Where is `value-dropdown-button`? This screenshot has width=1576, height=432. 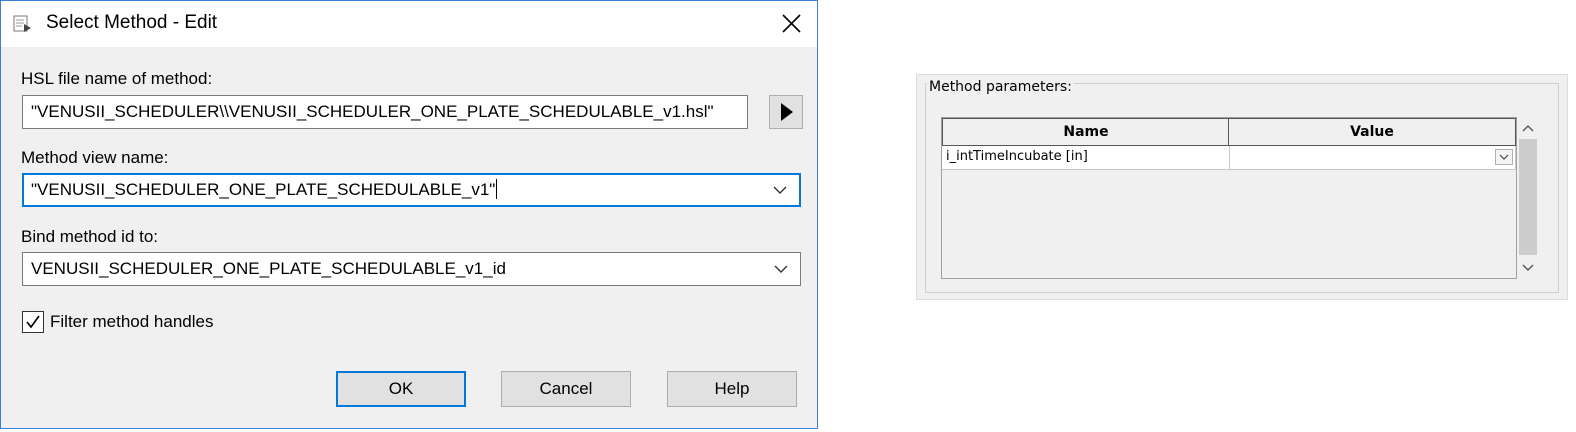
value-dropdown-button is located at coordinates (1504, 157).